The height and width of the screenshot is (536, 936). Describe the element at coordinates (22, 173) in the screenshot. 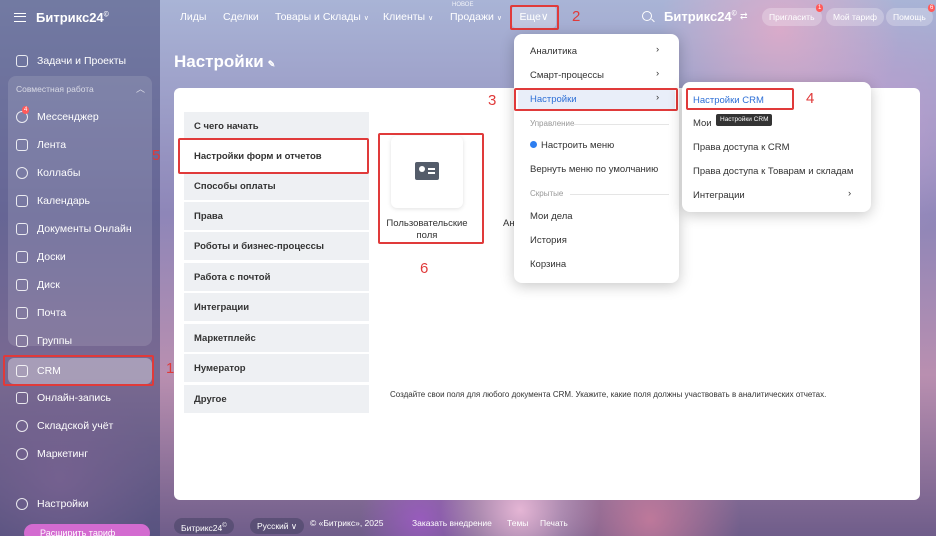

I see `collab-icon` at that location.